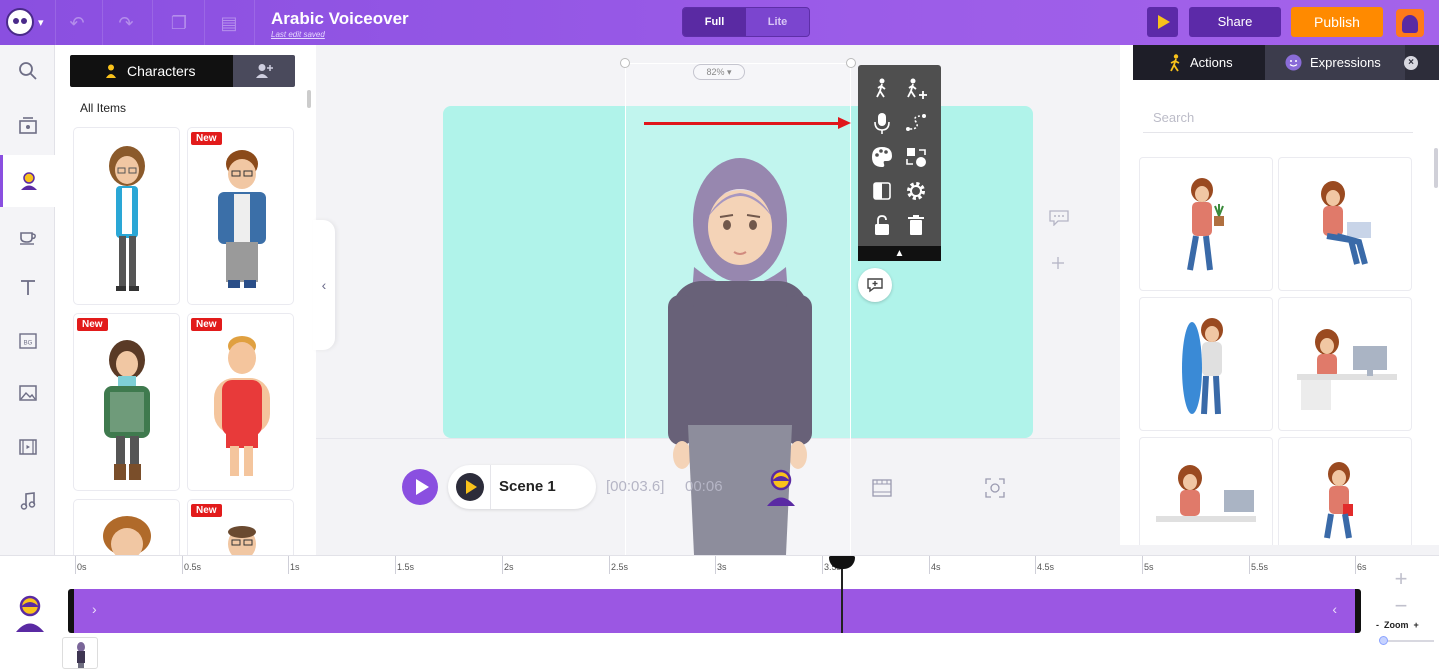 The image size is (1439, 671). Describe the element at coordinates (1335, 62) in the screenshot. I see `tab-expressions: Expressions` at that location.